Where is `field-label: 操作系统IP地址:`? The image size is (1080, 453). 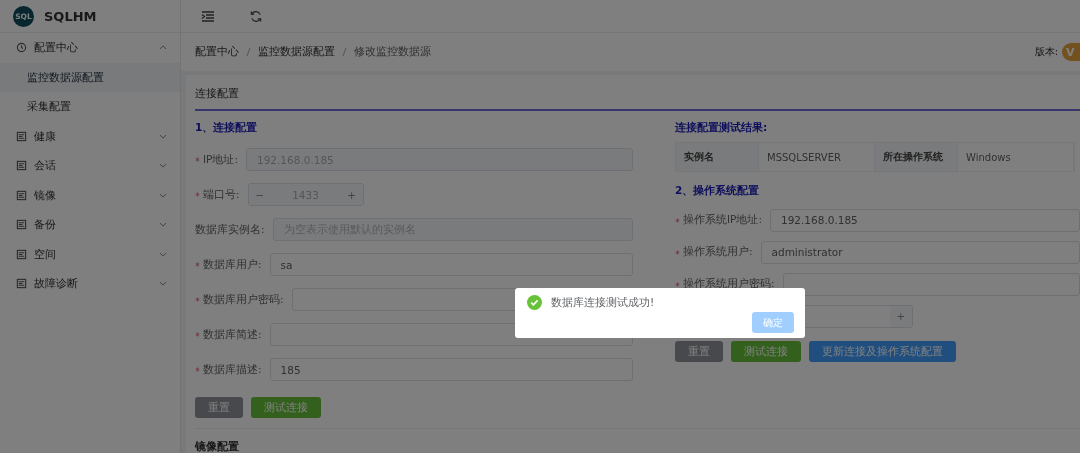
field-label: 操作系统IP地址: is located at coordinates (722, 220).